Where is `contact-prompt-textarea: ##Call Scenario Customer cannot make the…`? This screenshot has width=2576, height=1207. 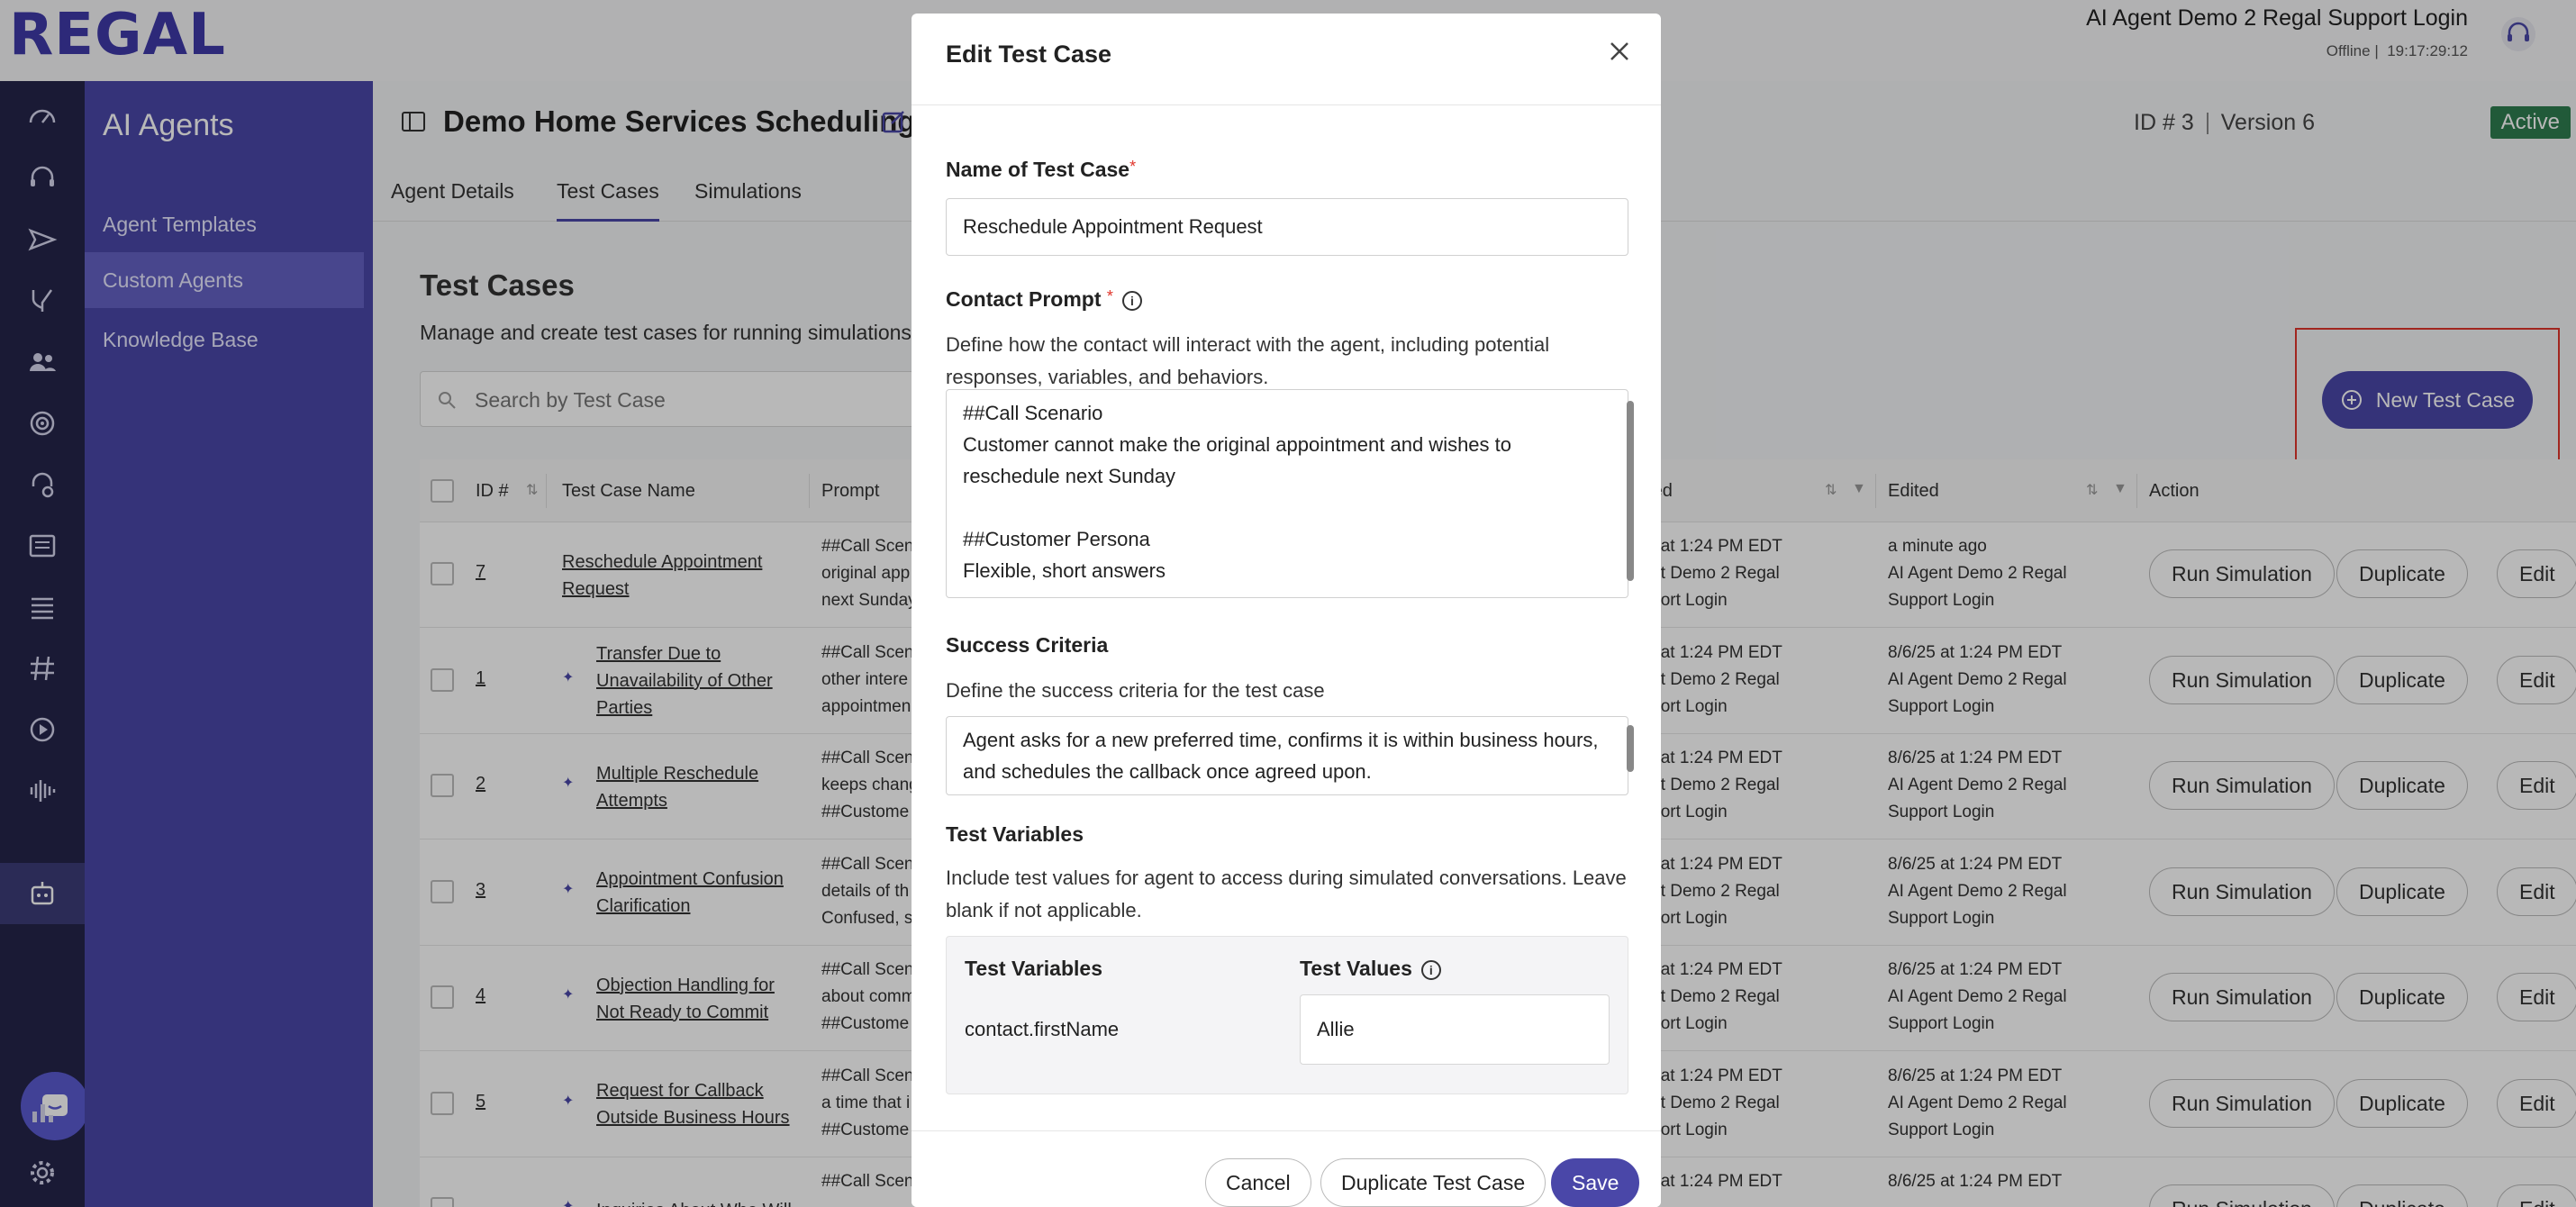 contact-prompt-textarea: ##Call Scenario Customer cannot make the… is located at coordinates (1287, 493).